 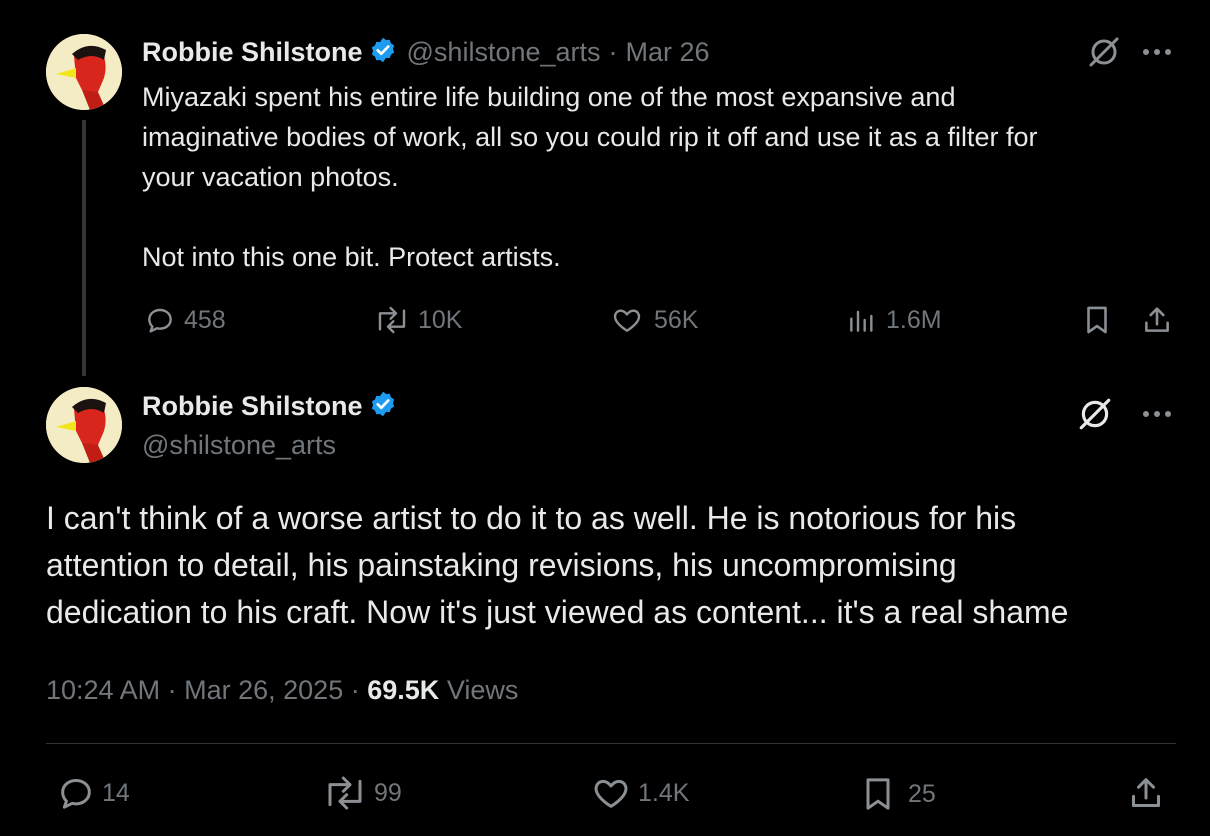 I want to click on bookmark-button, so click(x=1097, y=320).